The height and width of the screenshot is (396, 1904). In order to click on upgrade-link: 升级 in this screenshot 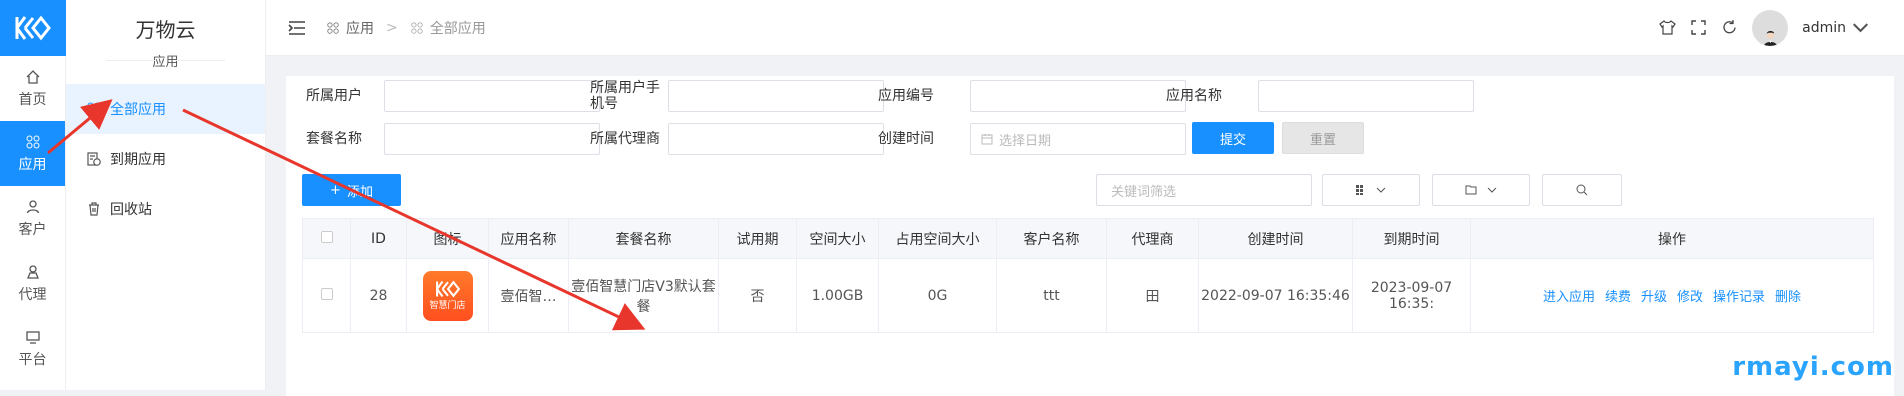, I will do `click(1654, 297)`.